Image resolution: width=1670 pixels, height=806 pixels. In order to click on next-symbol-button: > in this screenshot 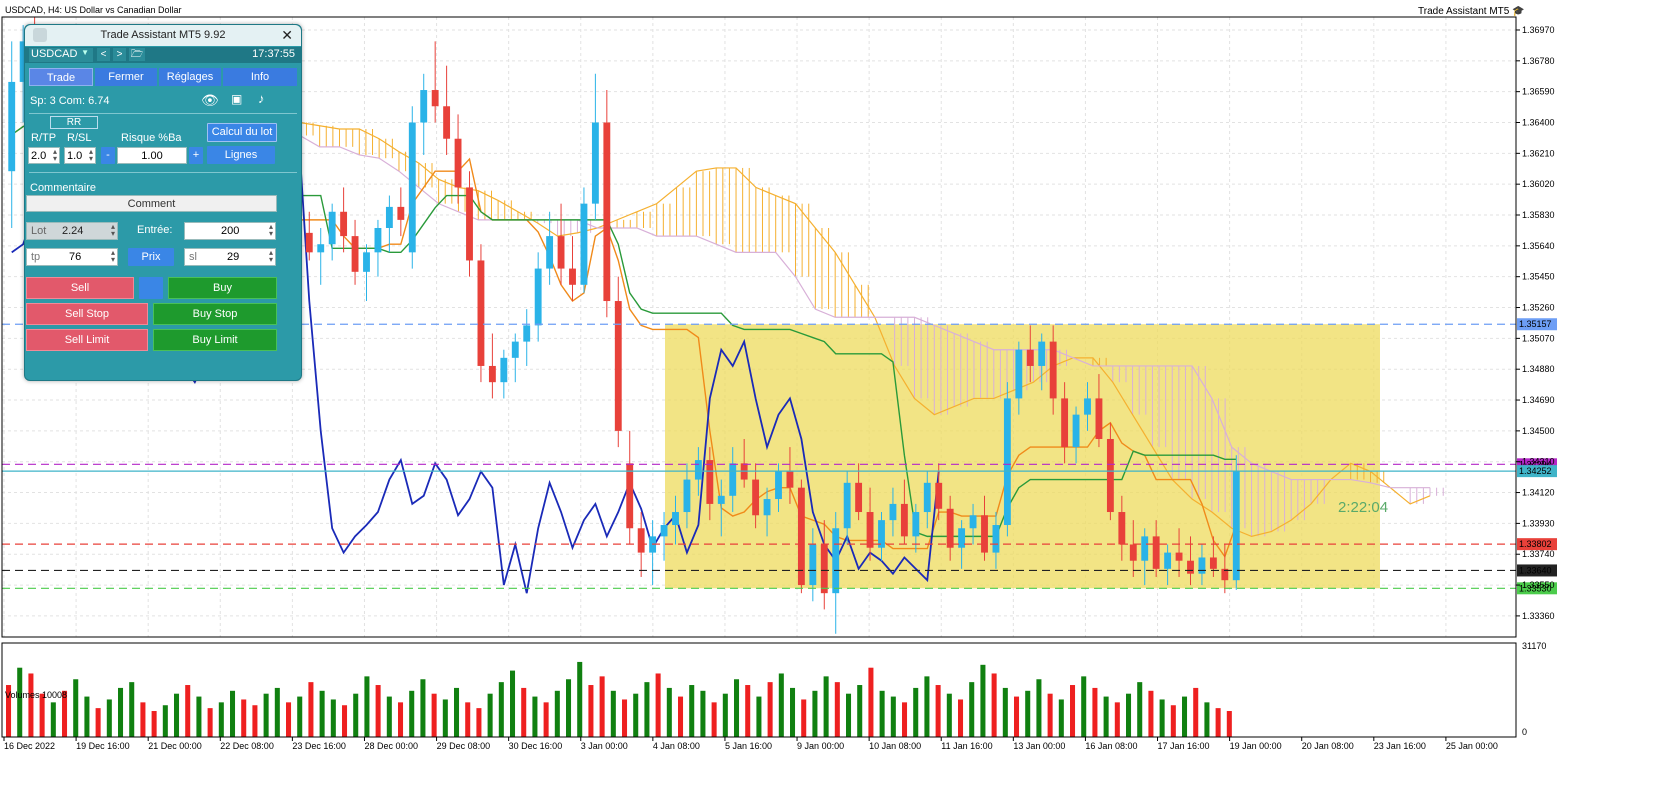, I will do `click(119, 54)`.